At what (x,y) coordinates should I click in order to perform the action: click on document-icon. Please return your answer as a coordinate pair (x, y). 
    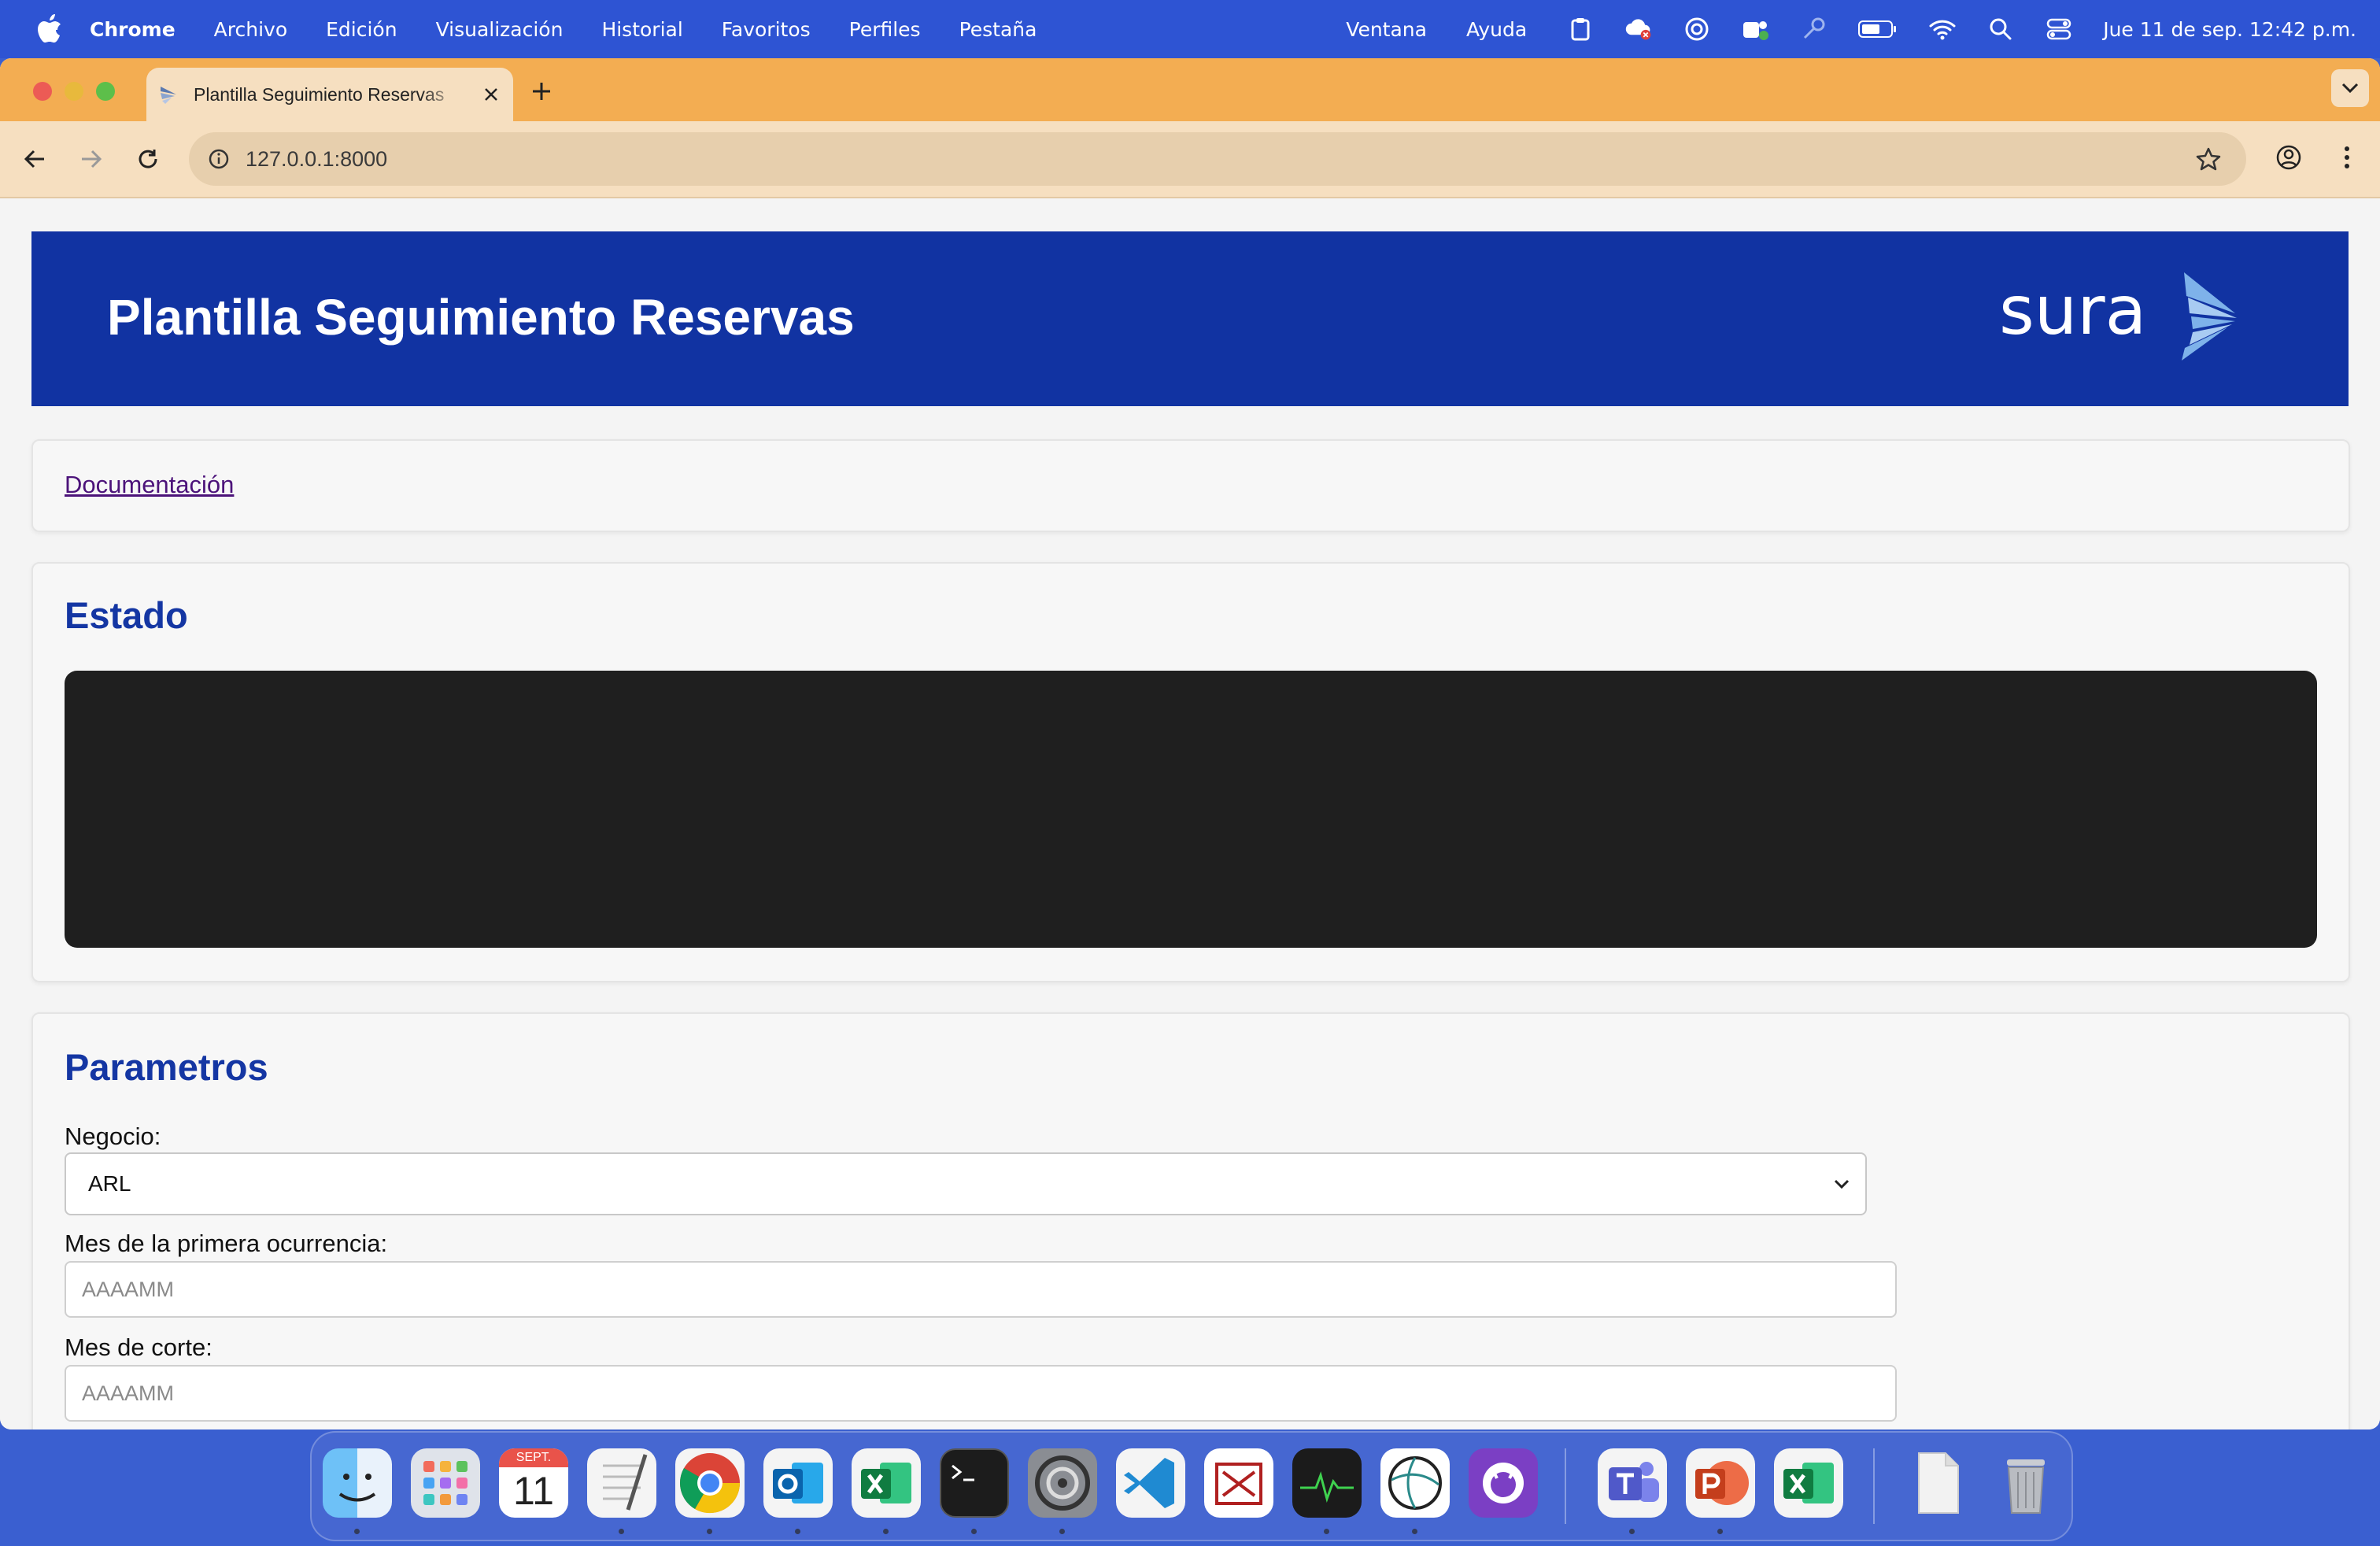
    Looking at the image, I should click on (1937, 1483).